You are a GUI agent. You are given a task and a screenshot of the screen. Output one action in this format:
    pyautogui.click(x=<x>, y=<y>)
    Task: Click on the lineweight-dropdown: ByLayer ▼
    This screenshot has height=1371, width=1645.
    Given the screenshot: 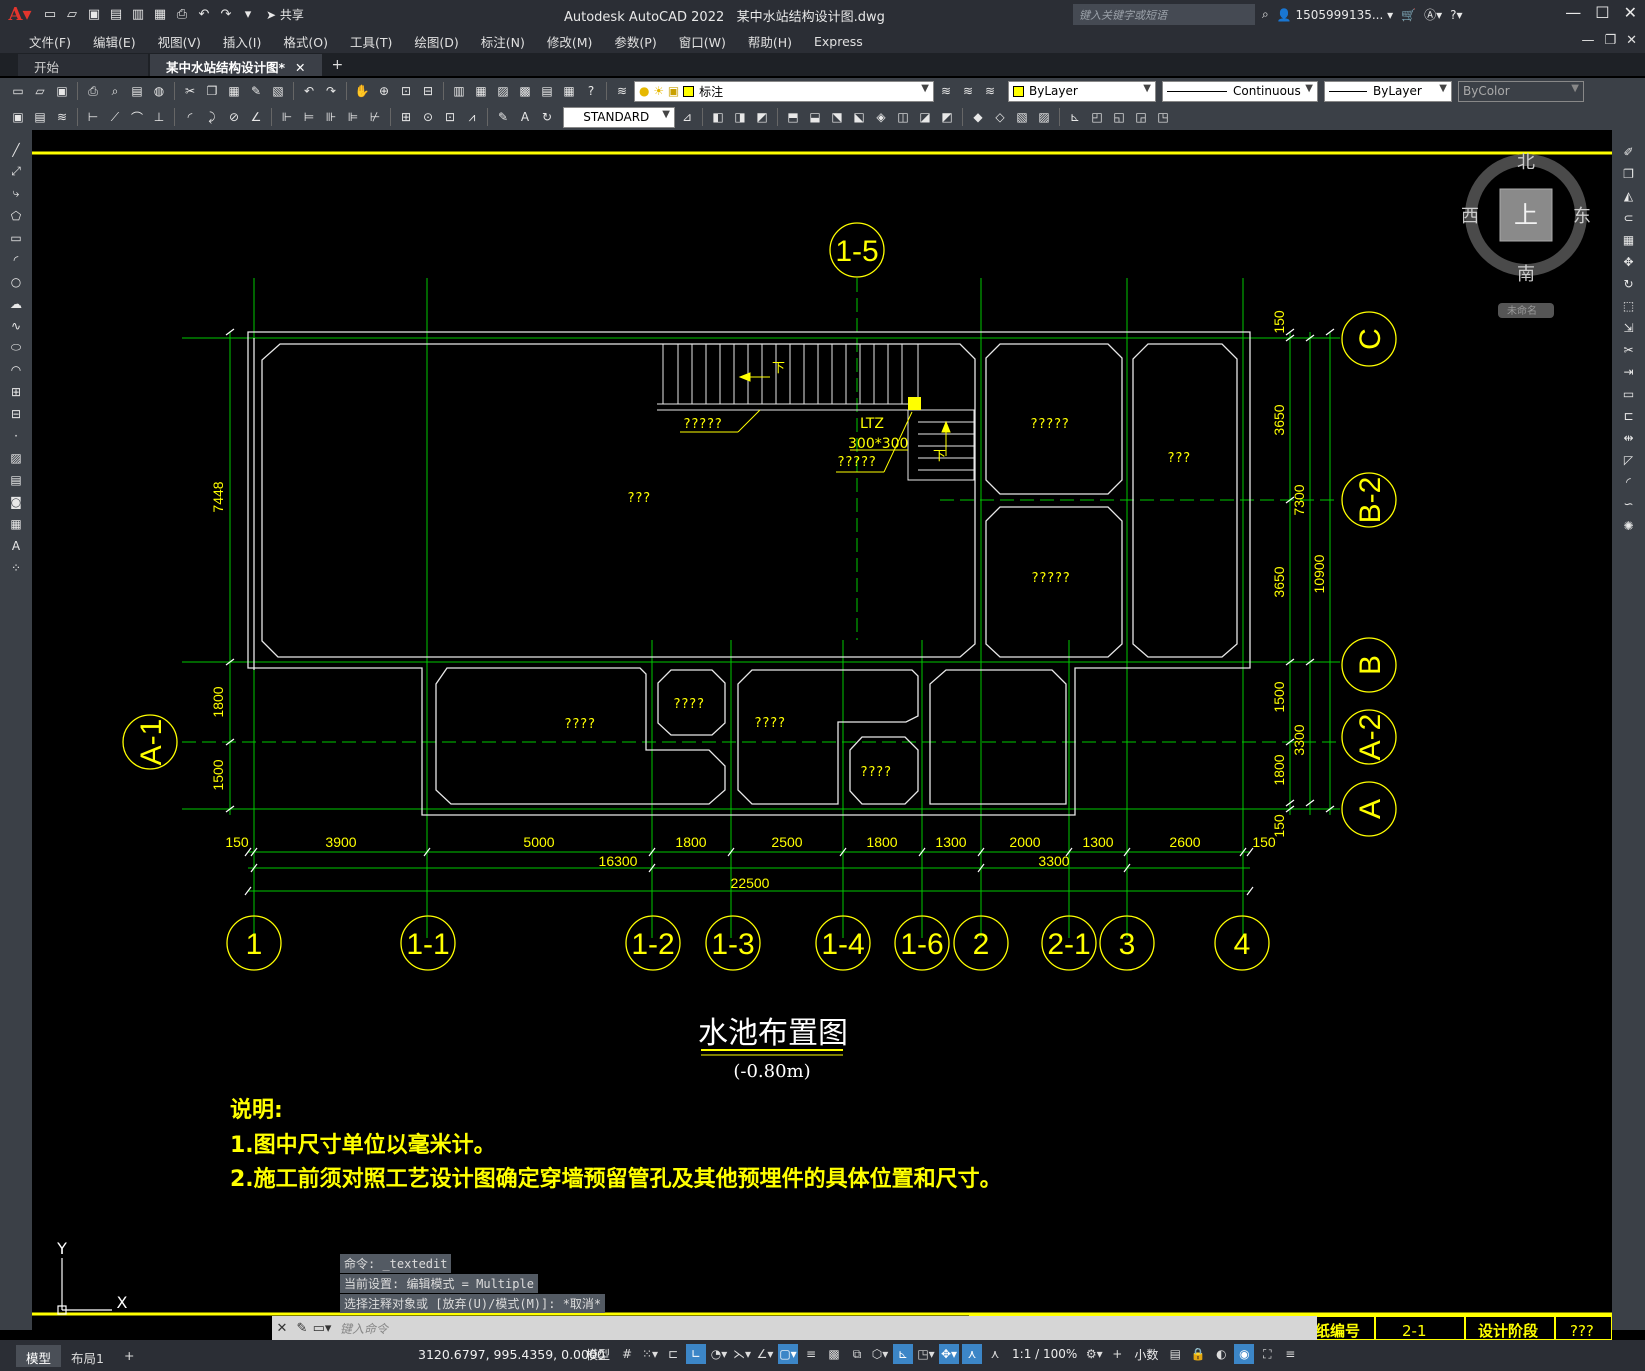 What is the action you would take?
    pyautogui.click(x=1388, y=91)
    